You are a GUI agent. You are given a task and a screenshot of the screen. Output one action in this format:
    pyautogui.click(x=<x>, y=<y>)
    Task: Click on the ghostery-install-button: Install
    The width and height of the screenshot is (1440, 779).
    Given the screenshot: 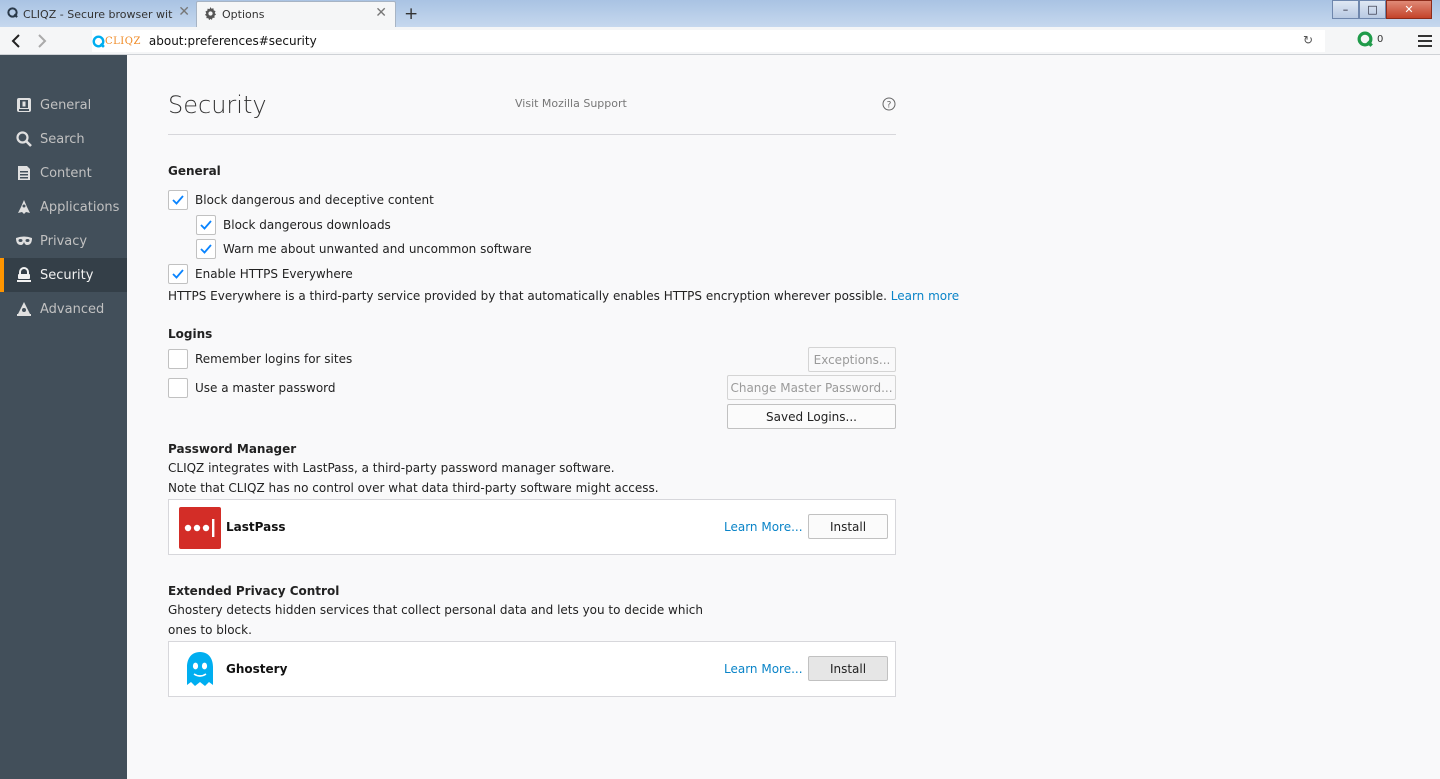 What is the action you would take?
    pyautogui.click(x=848, y=668)
    